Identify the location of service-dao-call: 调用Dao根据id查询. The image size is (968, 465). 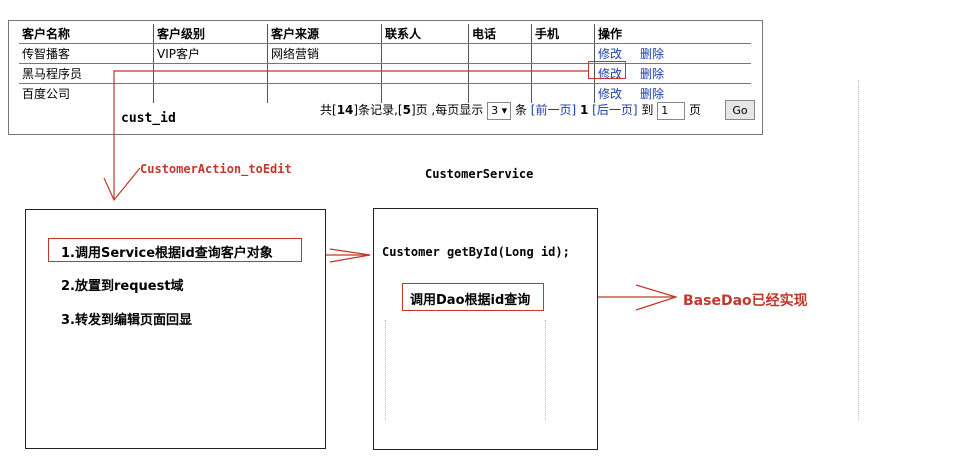
(470, 300).